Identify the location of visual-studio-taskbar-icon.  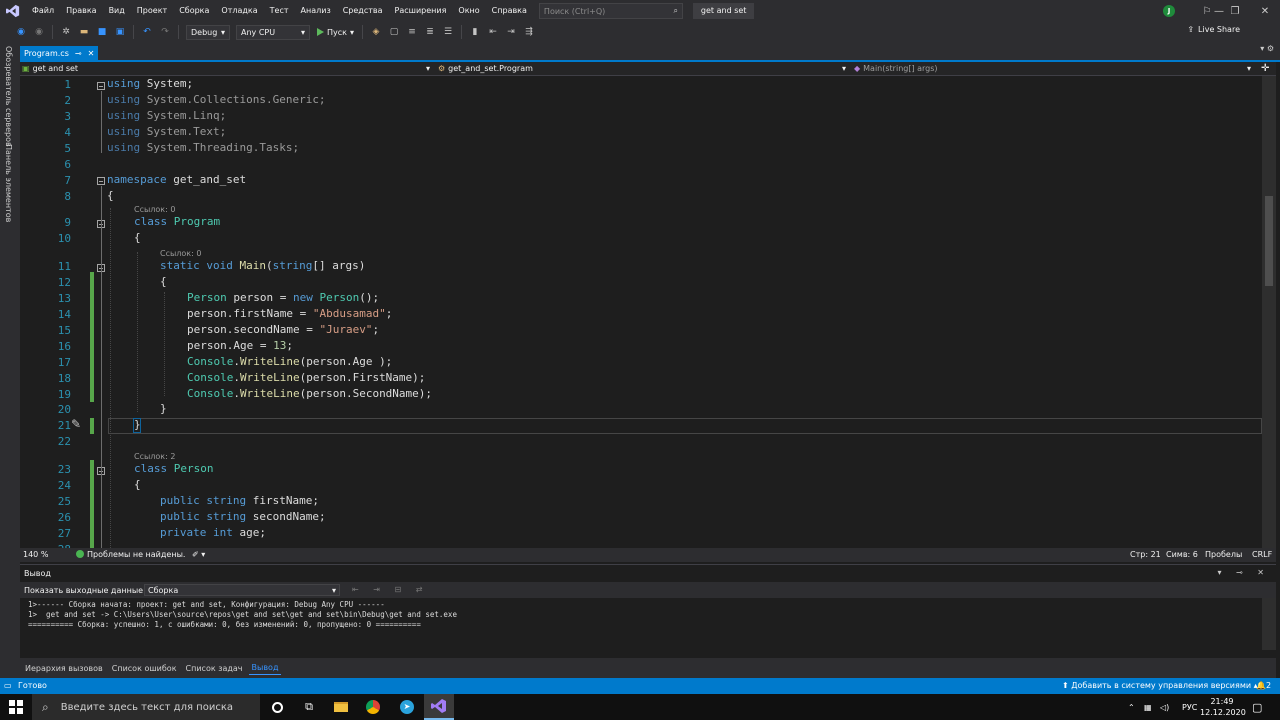
(439, 707).